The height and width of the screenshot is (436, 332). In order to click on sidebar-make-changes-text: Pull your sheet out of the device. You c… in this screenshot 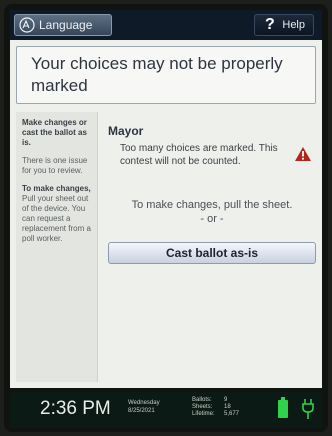, I will do `click(56, 218)`.